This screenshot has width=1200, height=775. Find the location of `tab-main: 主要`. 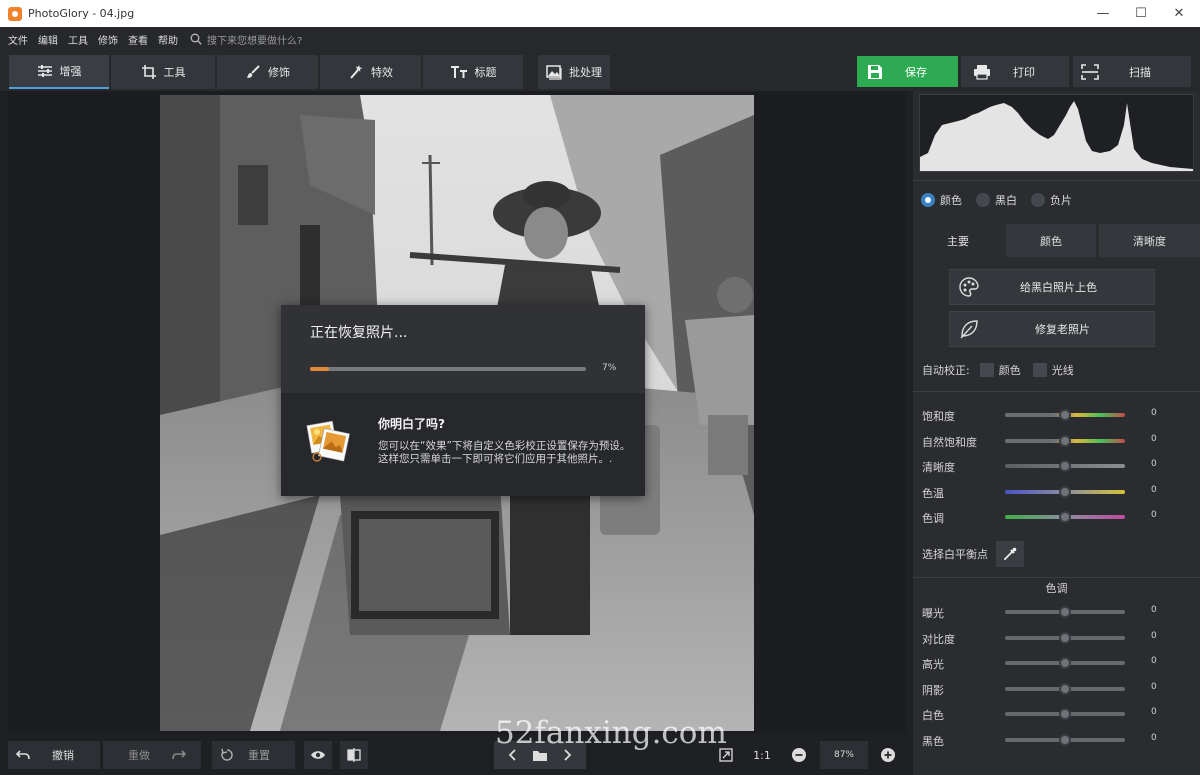

tab-main: 主要 is located at coordinates (958, 240).